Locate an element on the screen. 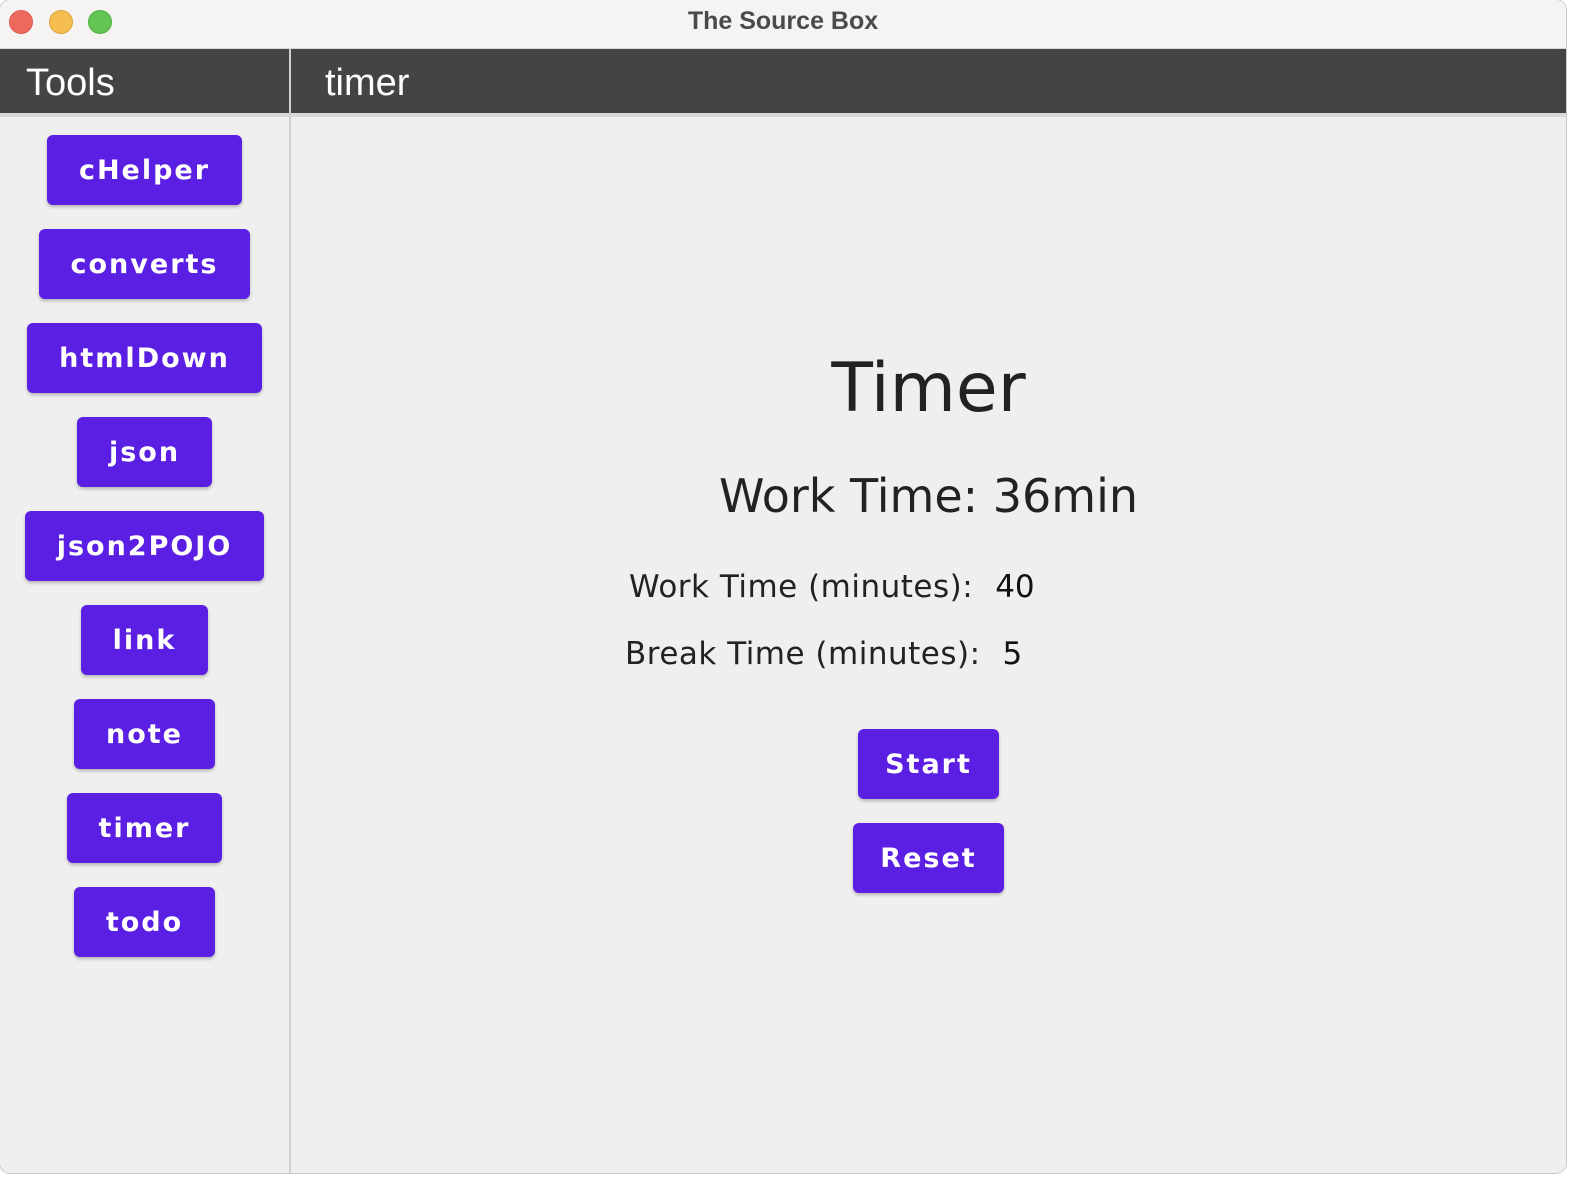 Image resolution: width=1596 pixels, height=1194 pixels. start-button: Start is located at coordinates (928, 764).